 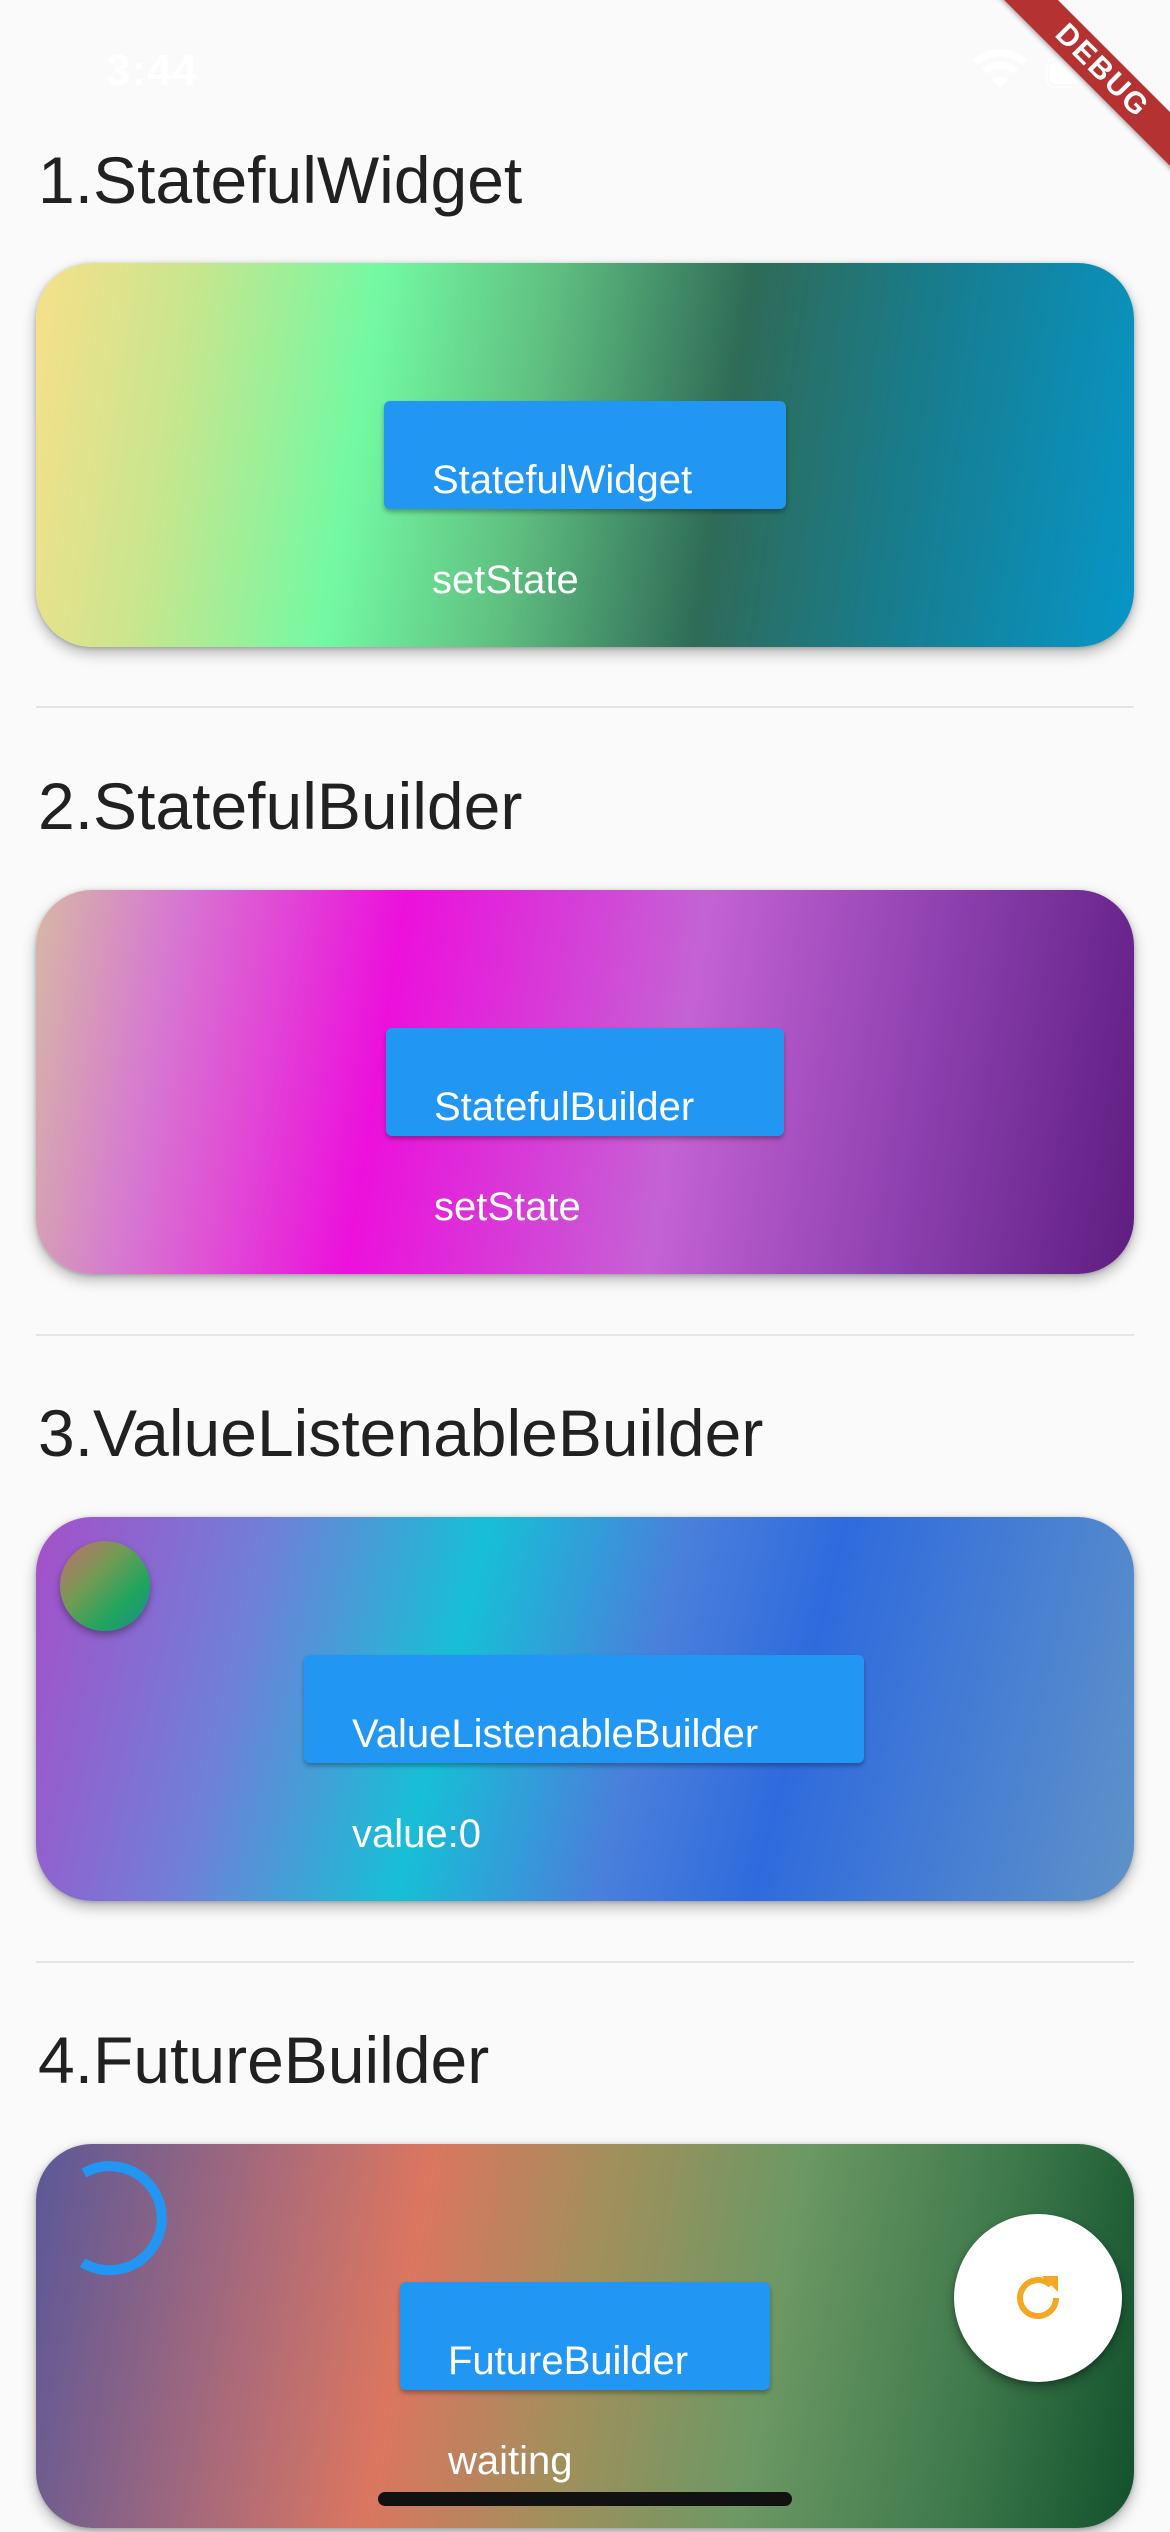 I want to click on stateful-builder-set-state-button: StatefulBuilder setState, so click(x=585, y=1128).